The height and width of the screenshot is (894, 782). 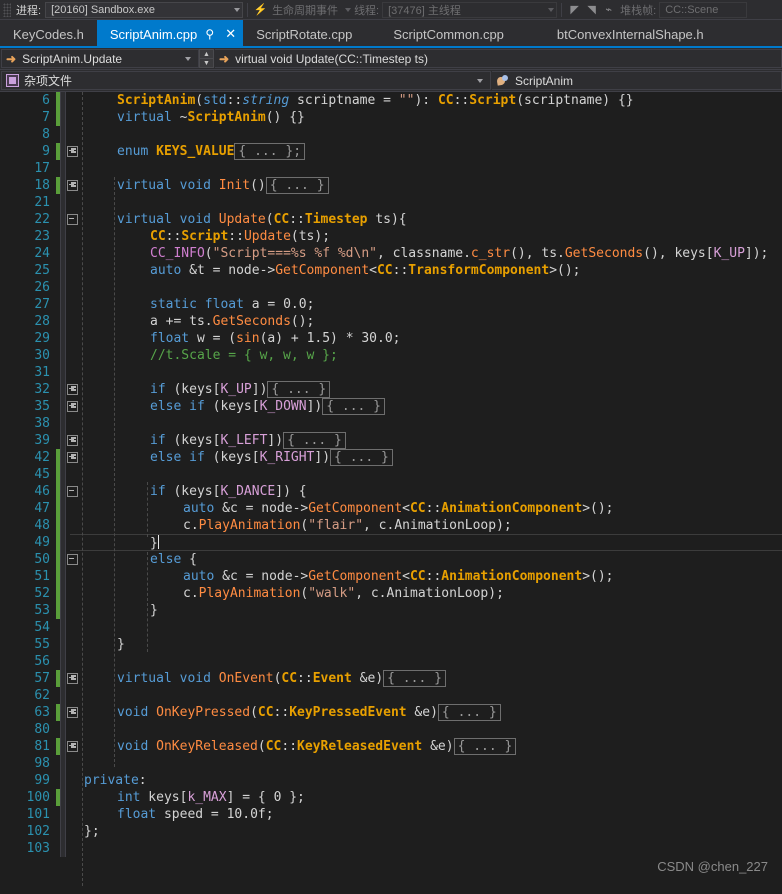 I want to click on code-line: 21, so click(x=391, y=202).